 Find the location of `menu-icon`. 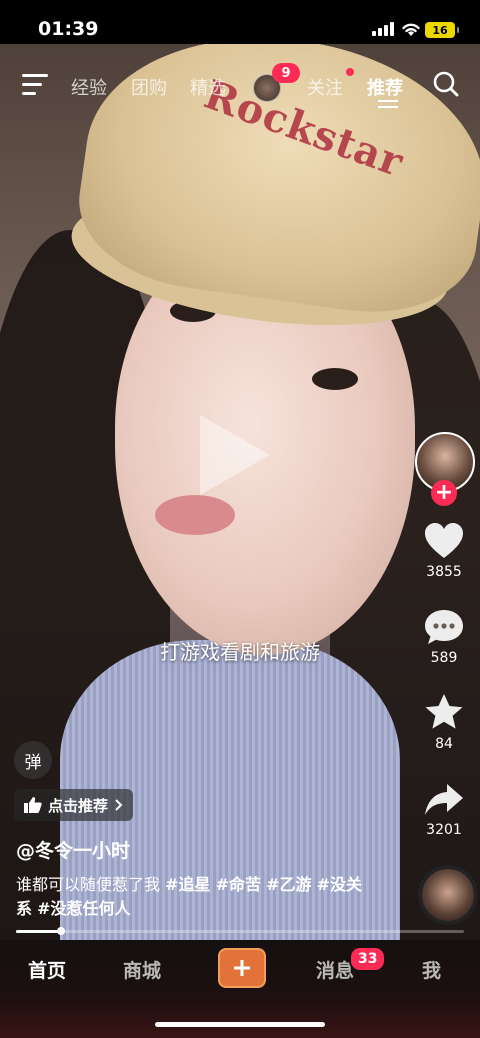

menu-icon is located at coordinates (35, 87).